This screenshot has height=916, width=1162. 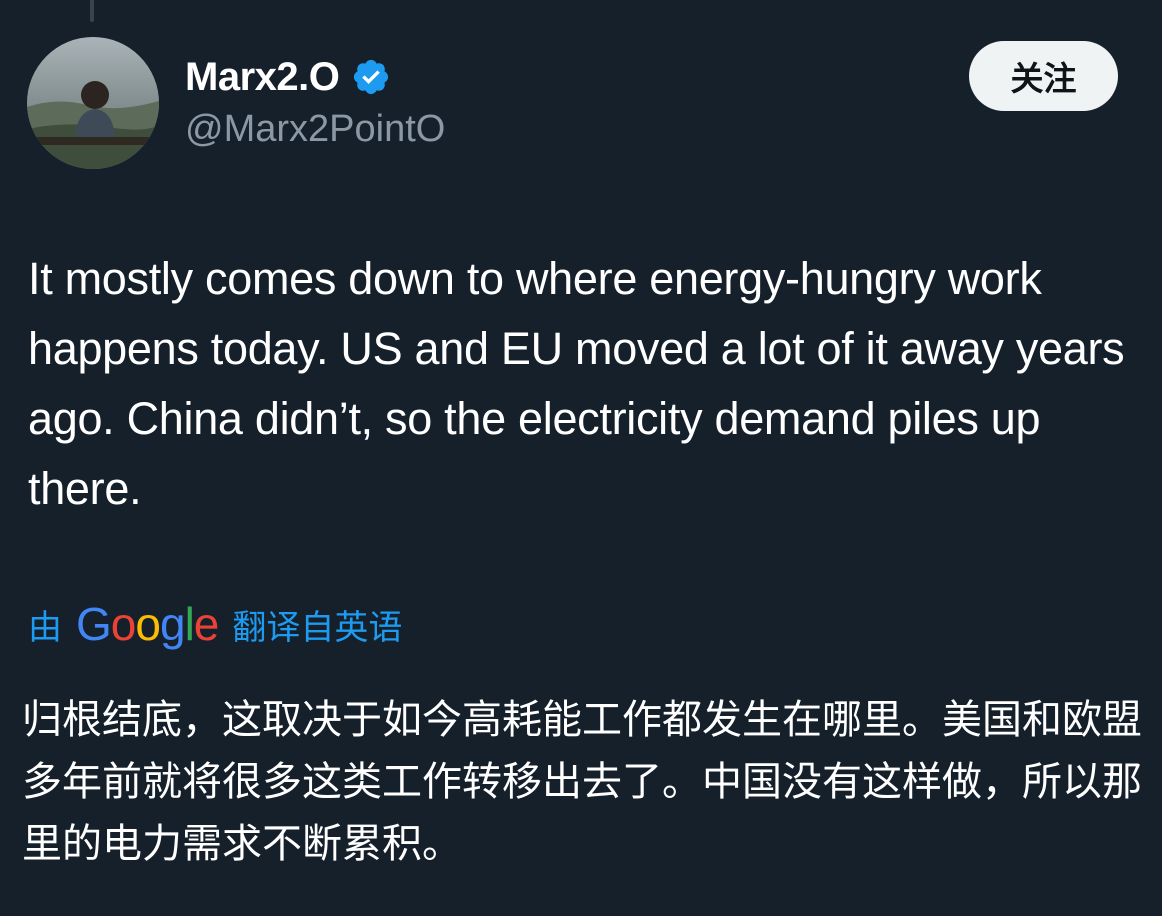 I want to click on google-logo: Google, so click(x=148, y=624).